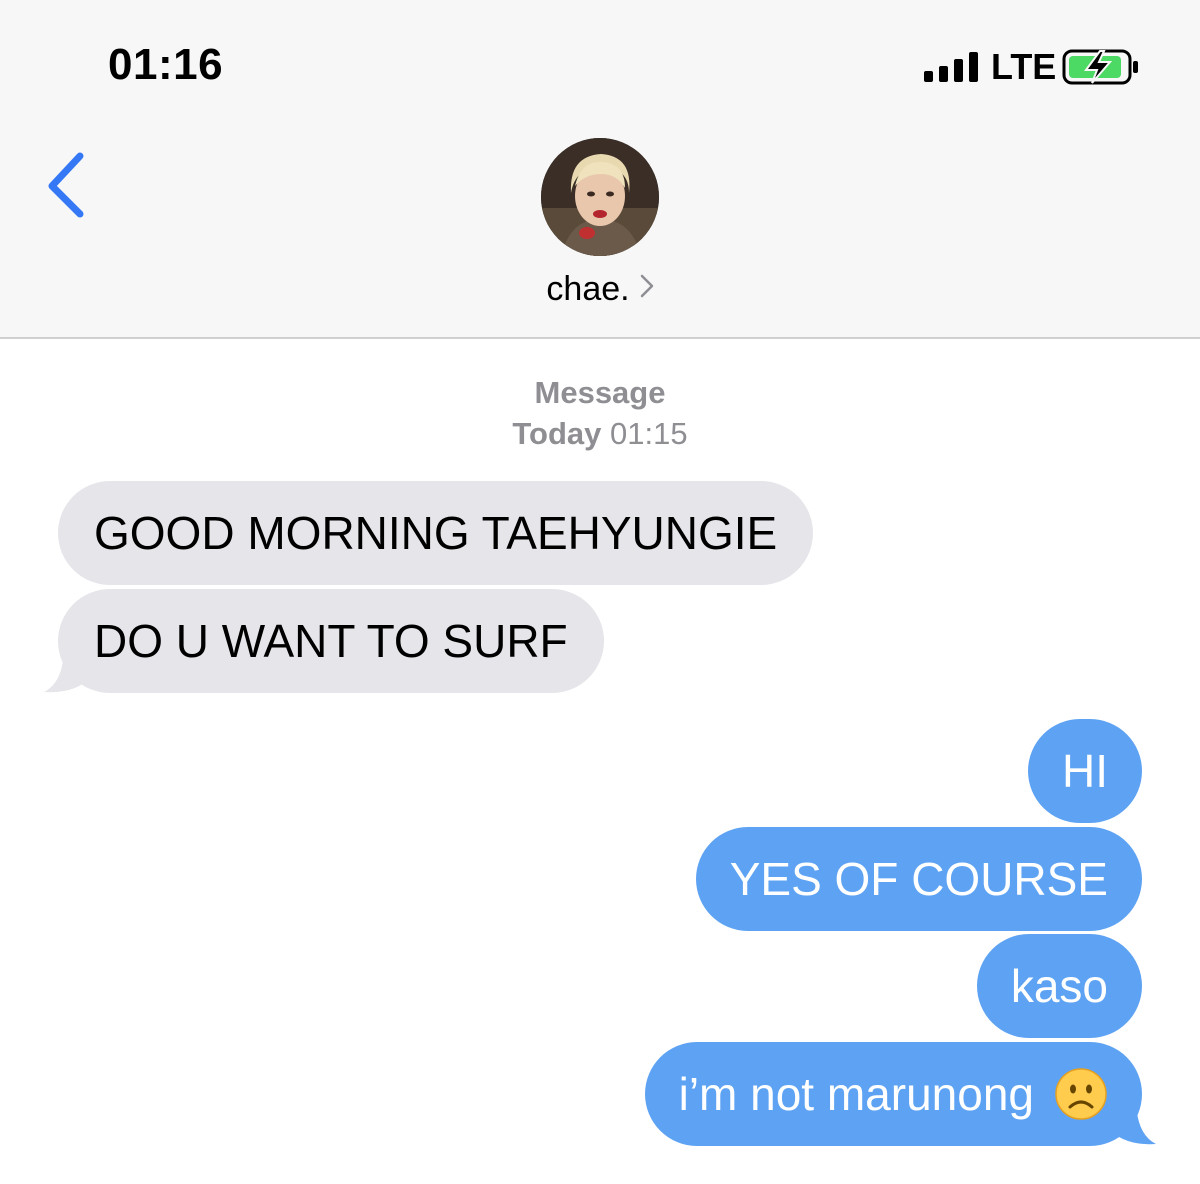  I want to click on status-time: 01:16, so click(166, 64).